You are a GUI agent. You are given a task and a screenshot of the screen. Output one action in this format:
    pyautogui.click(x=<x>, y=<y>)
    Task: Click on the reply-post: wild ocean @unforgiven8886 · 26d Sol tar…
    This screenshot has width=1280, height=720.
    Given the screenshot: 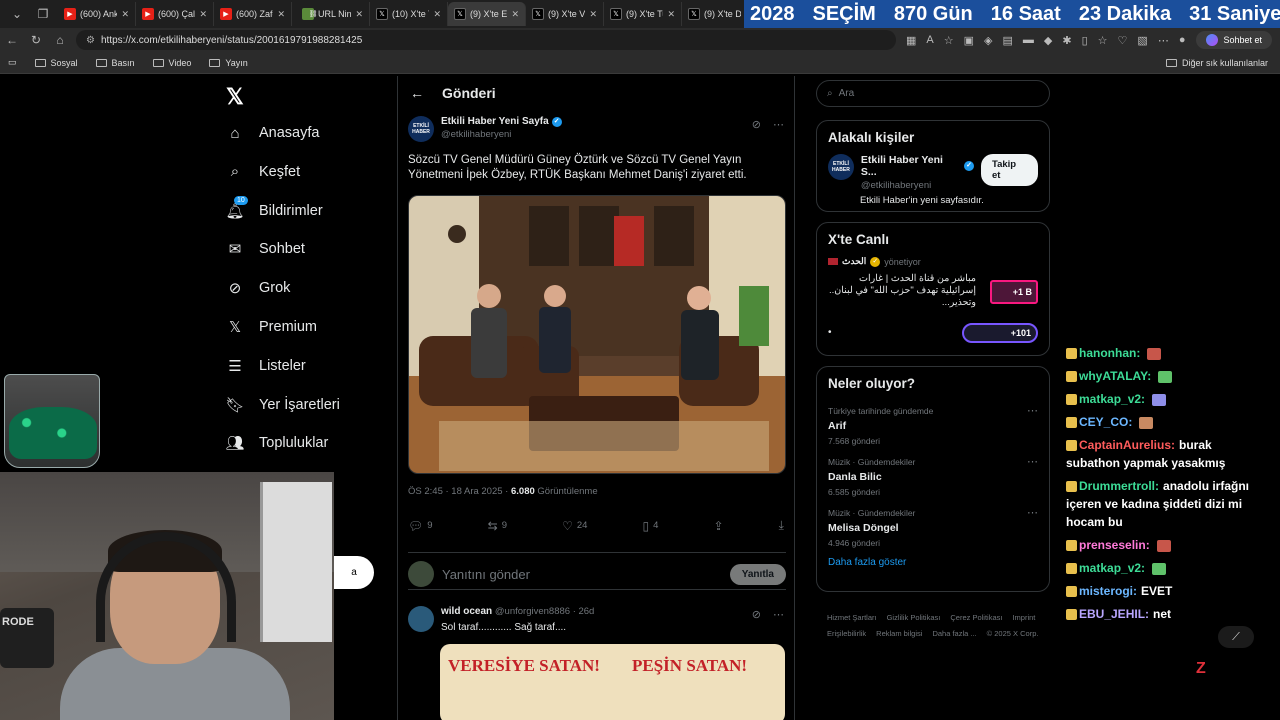 What is the action you would take?
    pyautogui.click(x=597, y=663)
    